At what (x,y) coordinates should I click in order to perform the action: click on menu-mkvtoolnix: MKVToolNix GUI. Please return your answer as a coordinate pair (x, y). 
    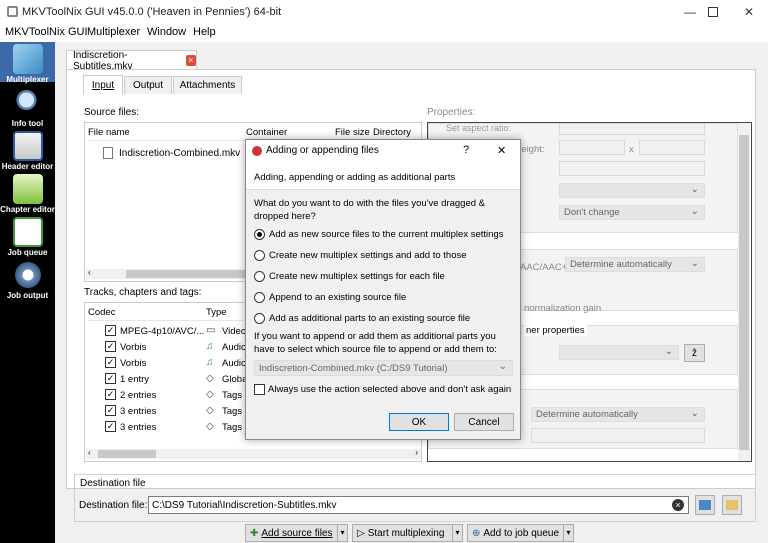
    Looking at the image, I should click on (46, 32).